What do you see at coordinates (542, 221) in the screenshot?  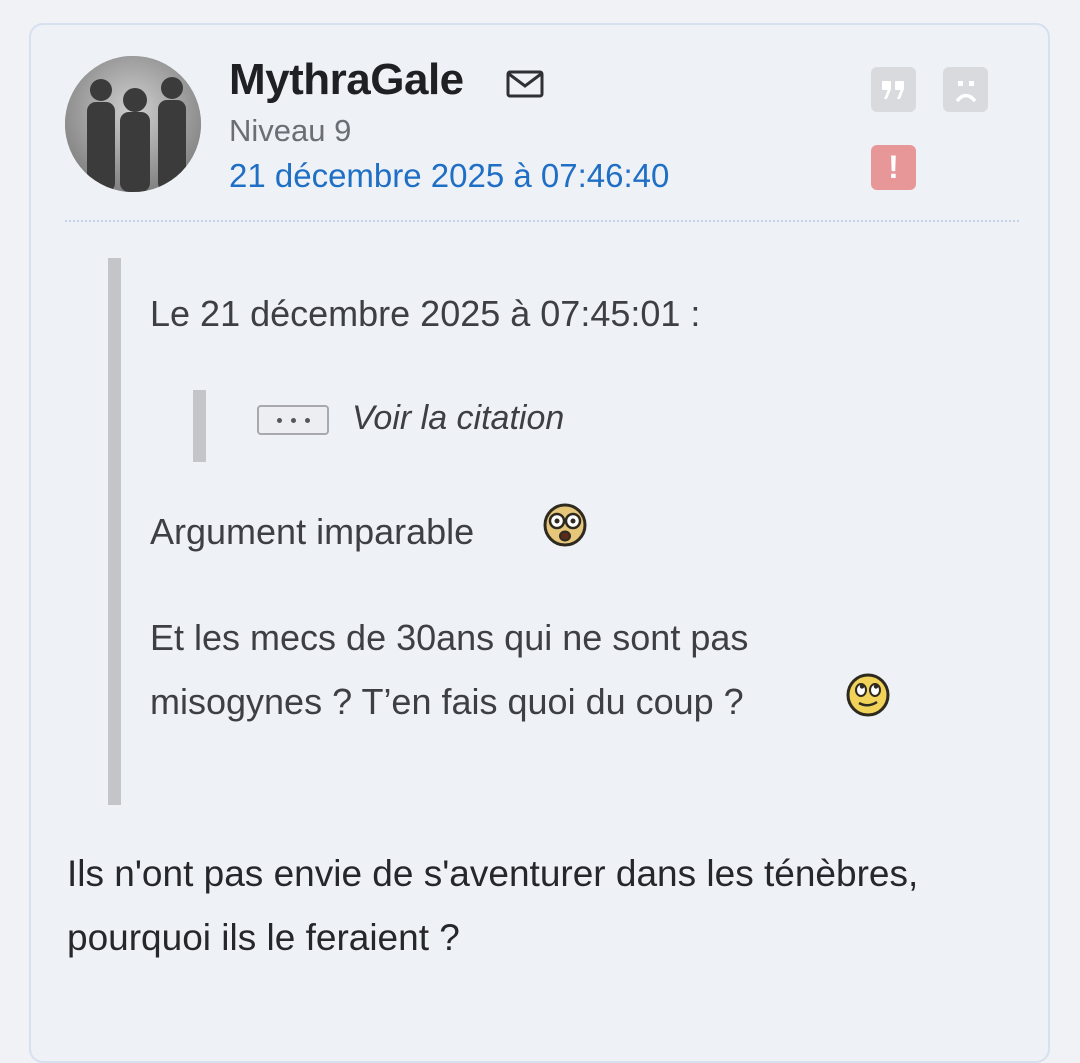 I see `header-divider` at bounding box center [542, 221].